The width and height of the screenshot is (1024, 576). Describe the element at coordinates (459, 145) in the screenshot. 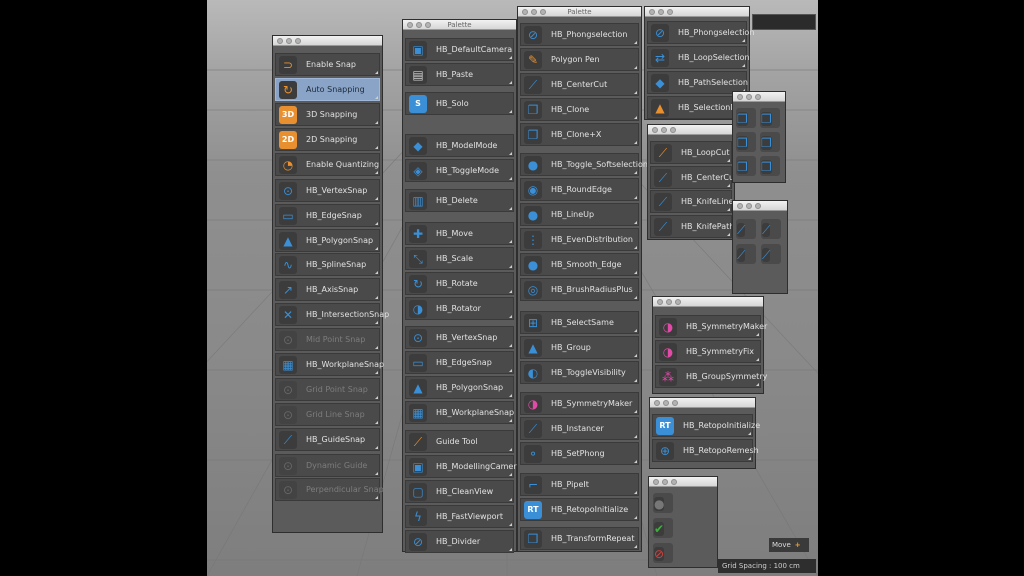

I see `tool-button-hb-modelmode: ◆ HB_ModelMode` at that location.